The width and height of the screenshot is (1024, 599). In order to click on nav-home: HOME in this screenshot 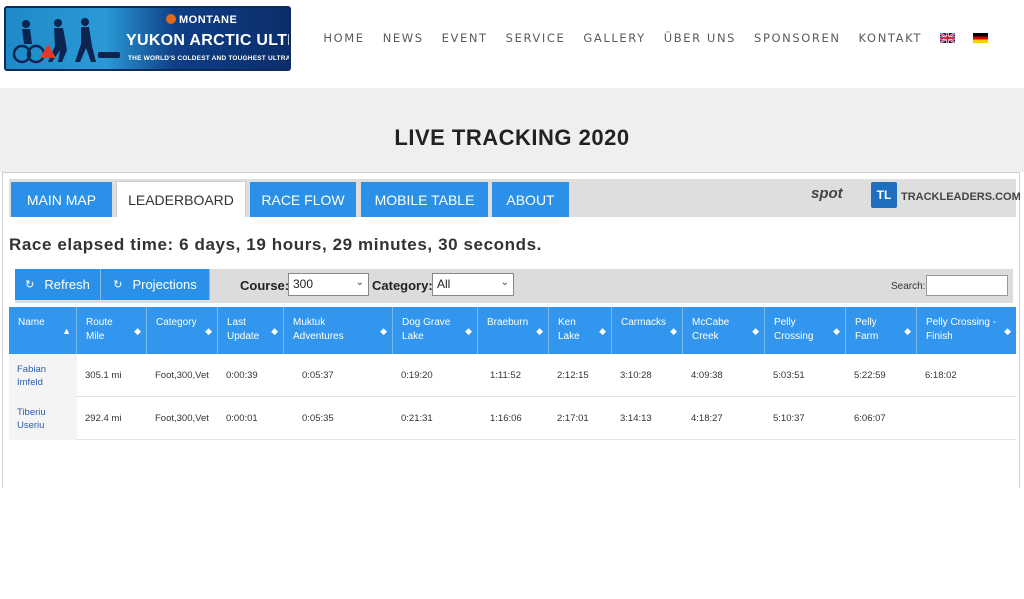, I will do `click(343, 38)`.